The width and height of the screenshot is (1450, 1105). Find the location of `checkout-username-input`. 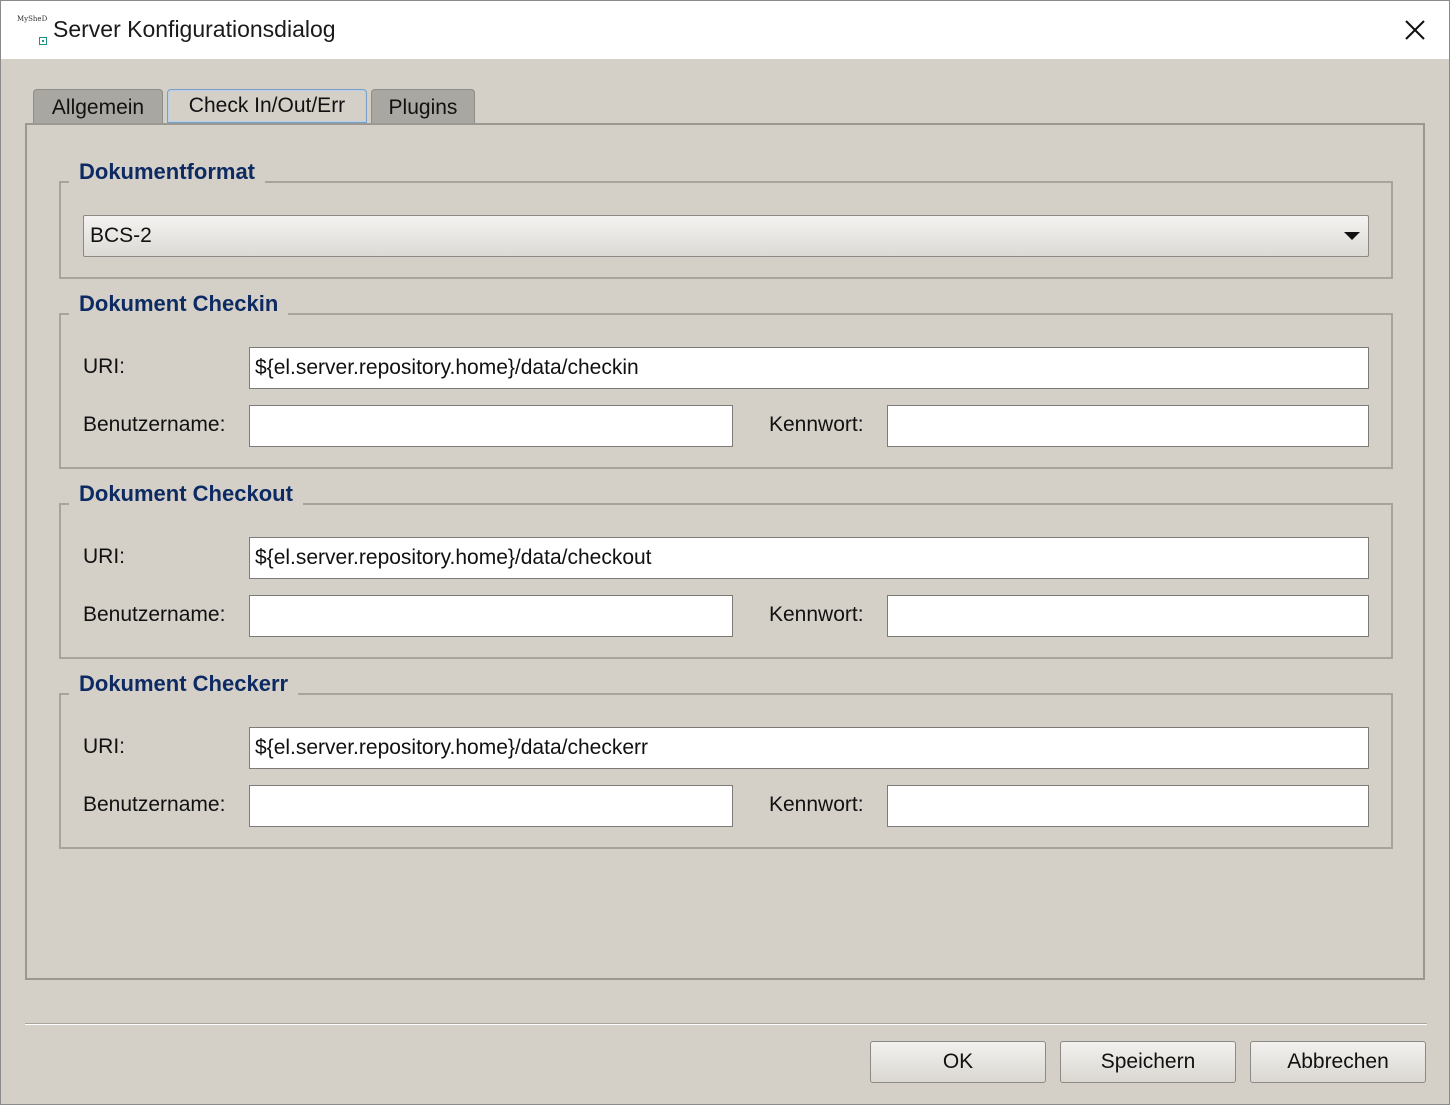

checkout-username-input is located at coordinates (491, 616).